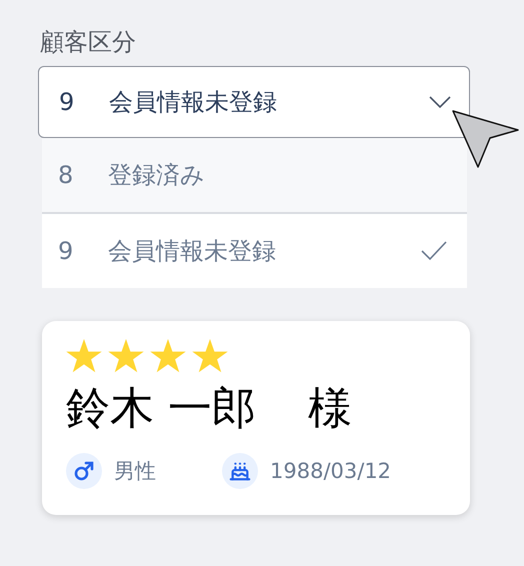 Image resolution: width=524 pixels, height=566 pixels. Describe the element at coordinates (254, 102) in the screenshot. I see `category-select: 9 会員情報未登録` at that location.